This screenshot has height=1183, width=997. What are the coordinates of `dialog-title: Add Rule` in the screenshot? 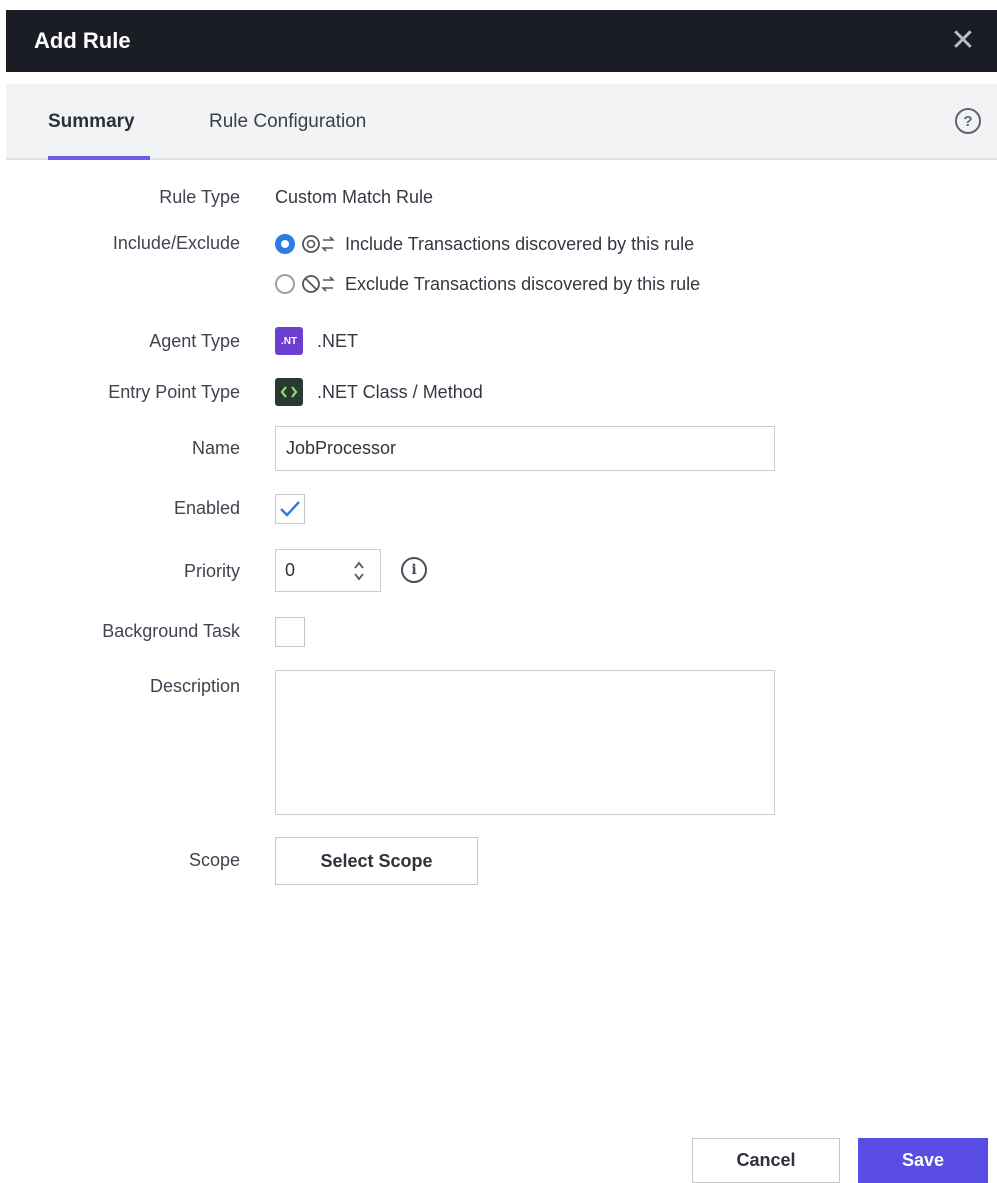 It's located at (82, 40).